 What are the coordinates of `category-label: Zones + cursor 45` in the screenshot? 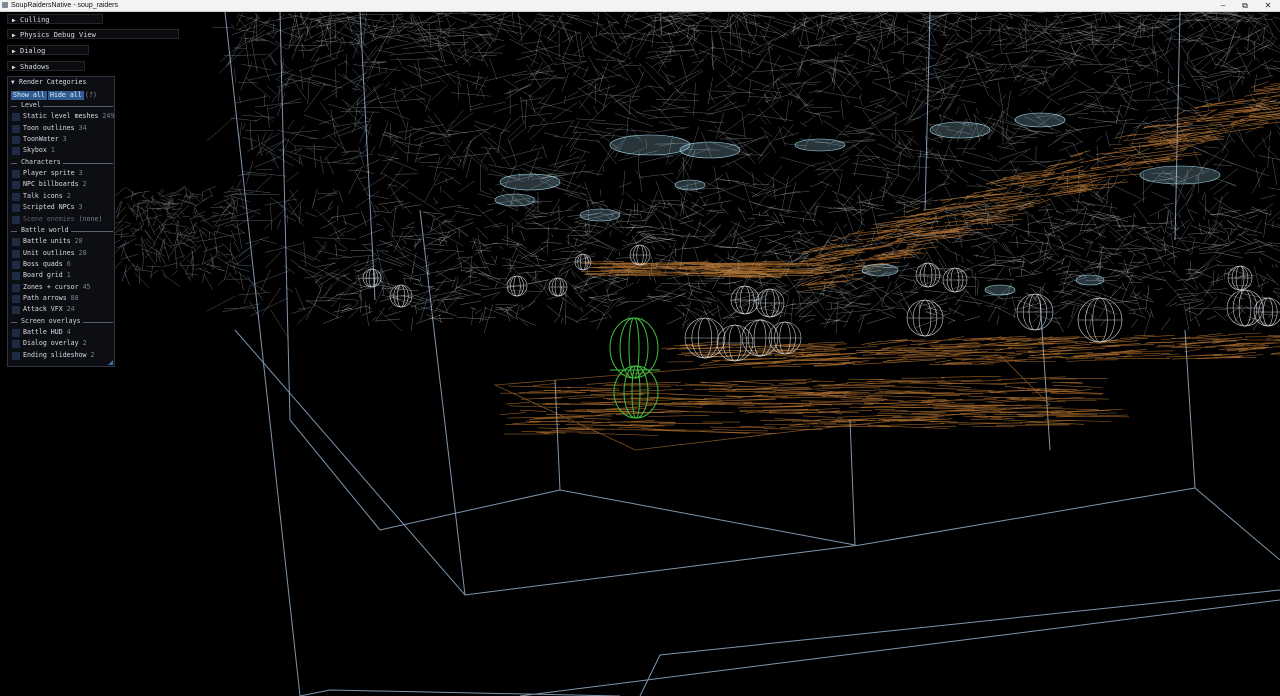 It's located at (57, 287).